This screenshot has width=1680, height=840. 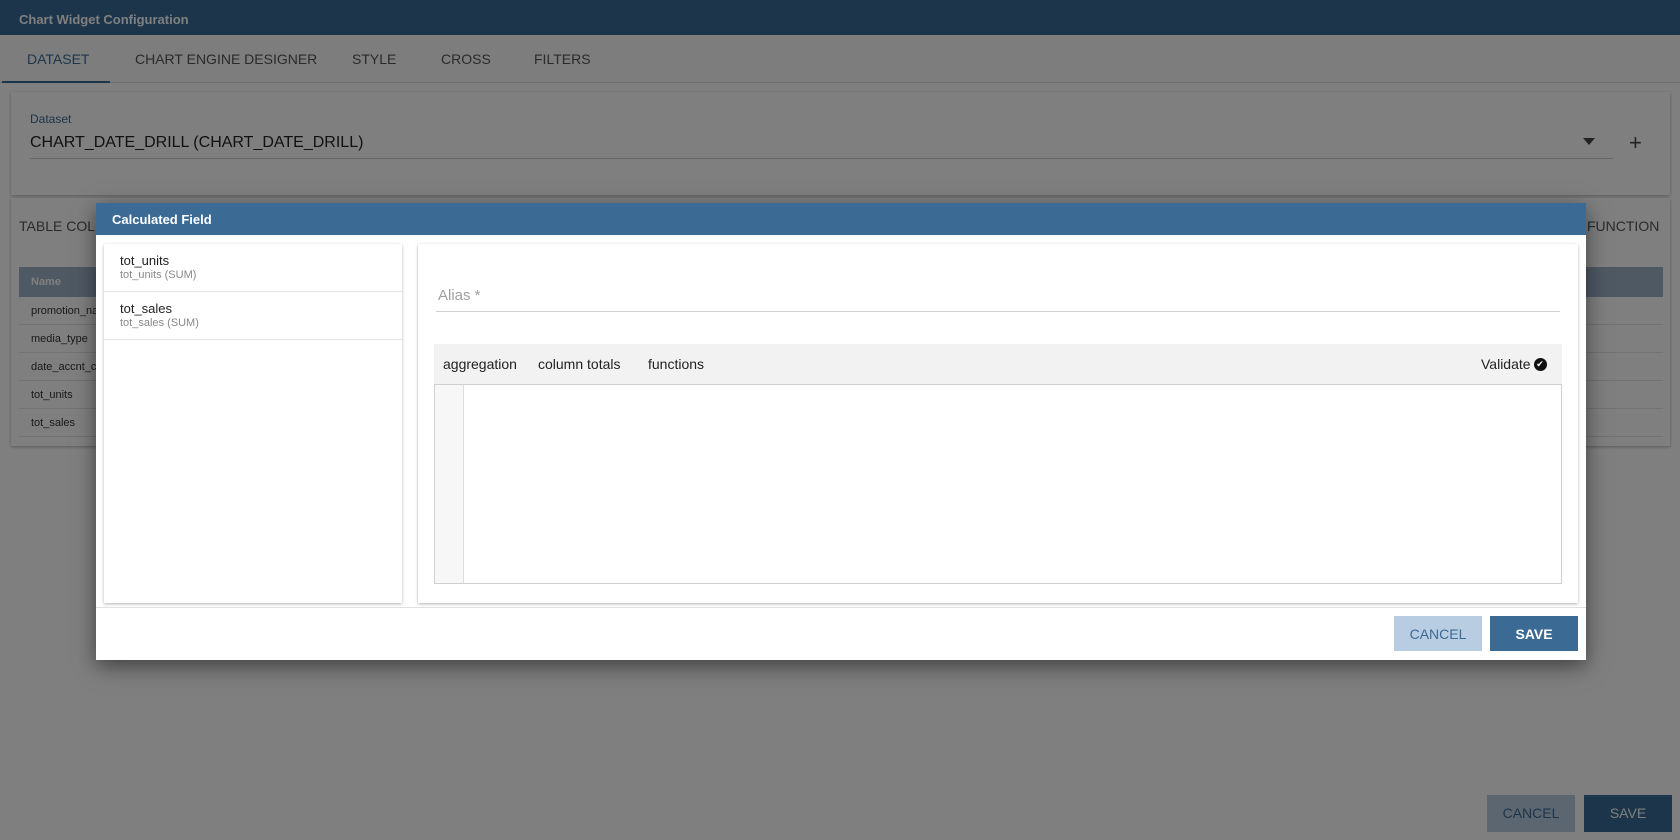 What do you see at coordinates (162, 219) in the screenshot?
I see `dialog-title: Calculated Field` at bounding box center [162, 219].